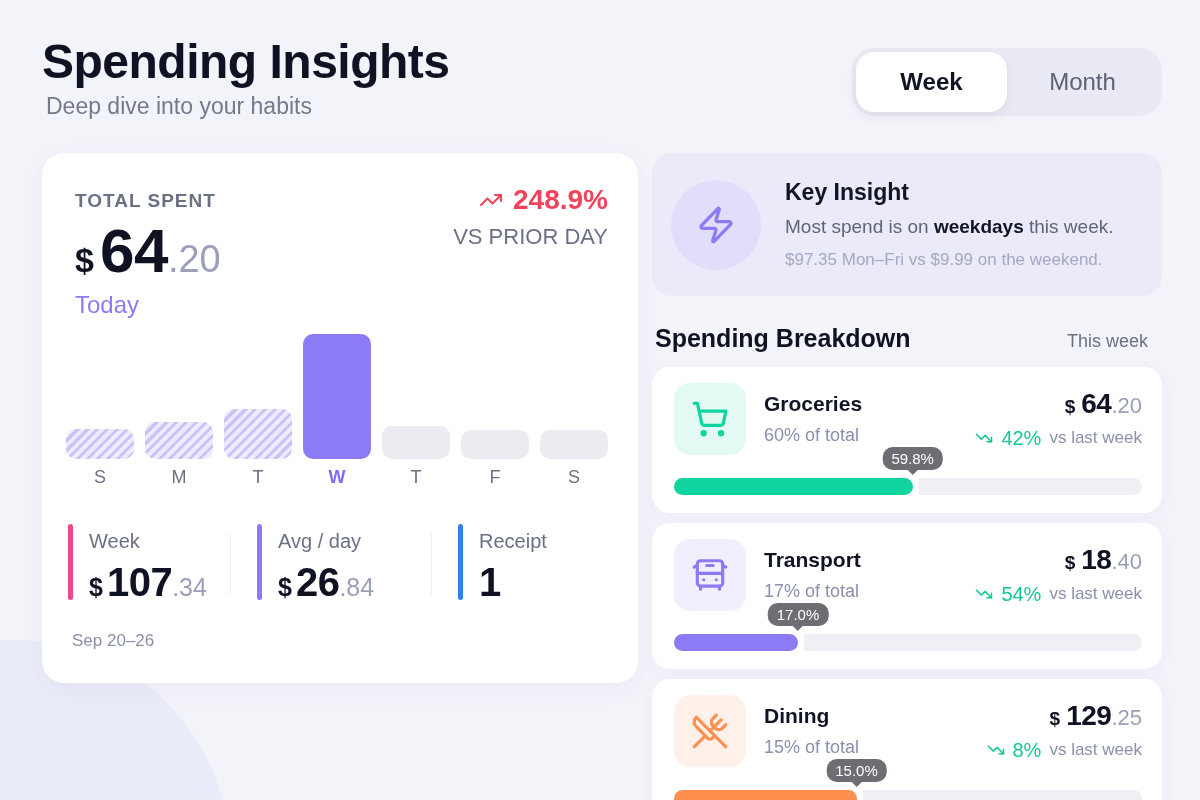  What do you see at coordinates (813, 404) in the screenshot?
I see `category-name: Groceries` at bounding box center [813, 404].